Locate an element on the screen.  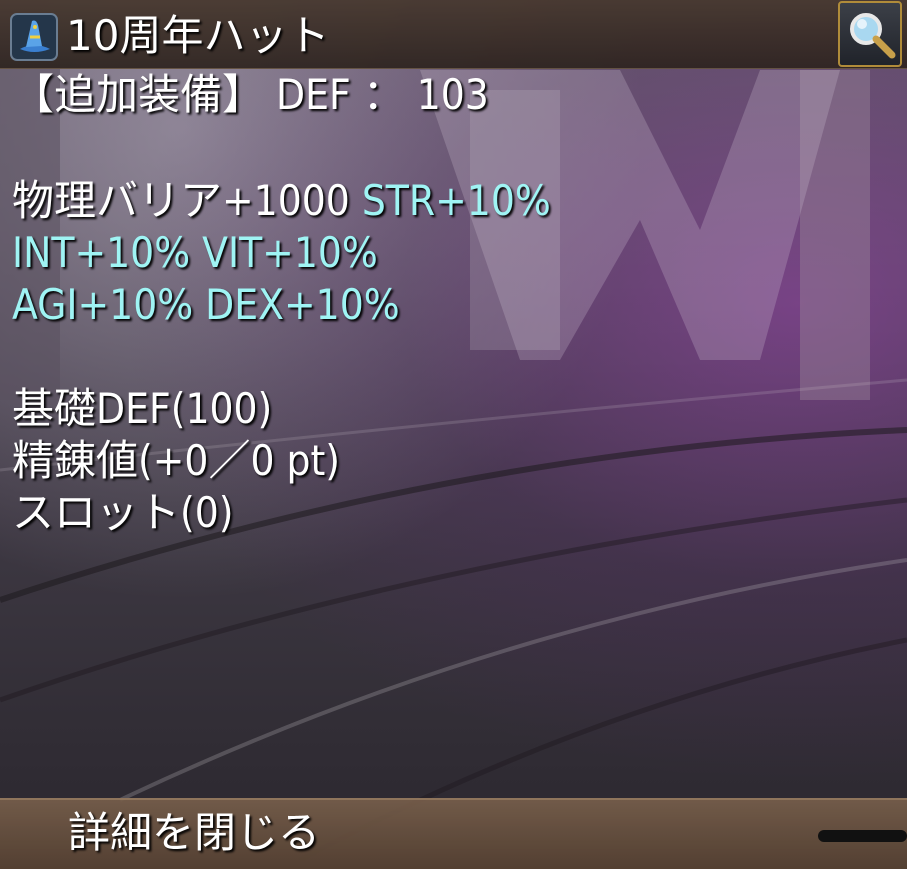
additional-equip-line: 【追加装備】 DEF ： 103 is located at coordinates (250, 94).